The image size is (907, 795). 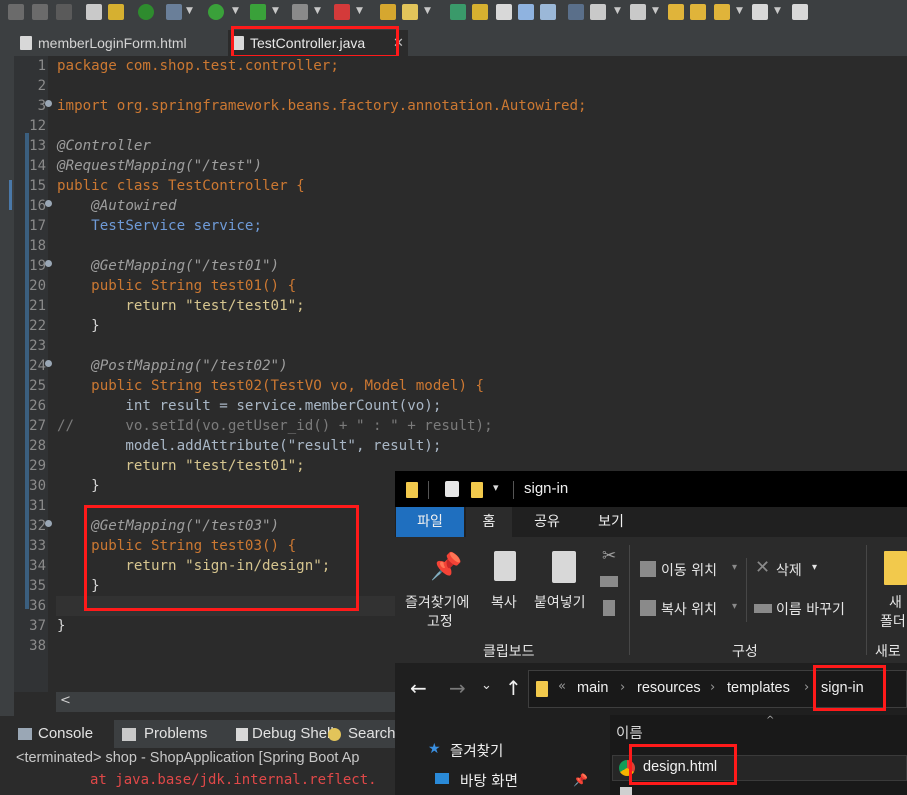 I want to click on breadcrumb-templates: templates, so click(x=758, y=688).